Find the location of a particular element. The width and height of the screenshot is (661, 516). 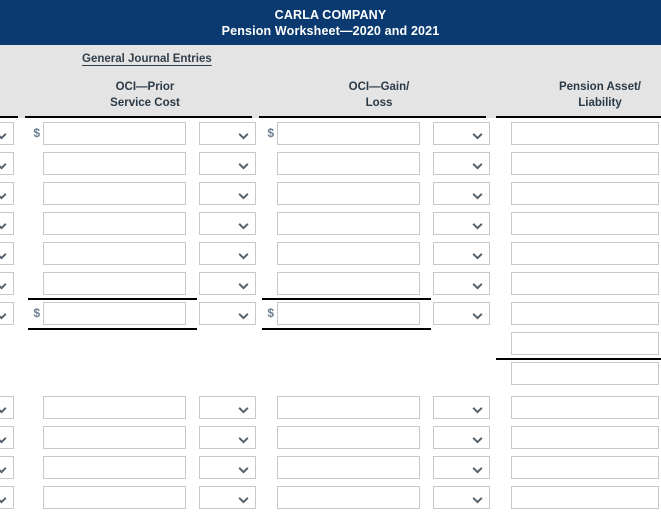

bottom-row-3-gain-loss-select is located at coordinates (461, 497).